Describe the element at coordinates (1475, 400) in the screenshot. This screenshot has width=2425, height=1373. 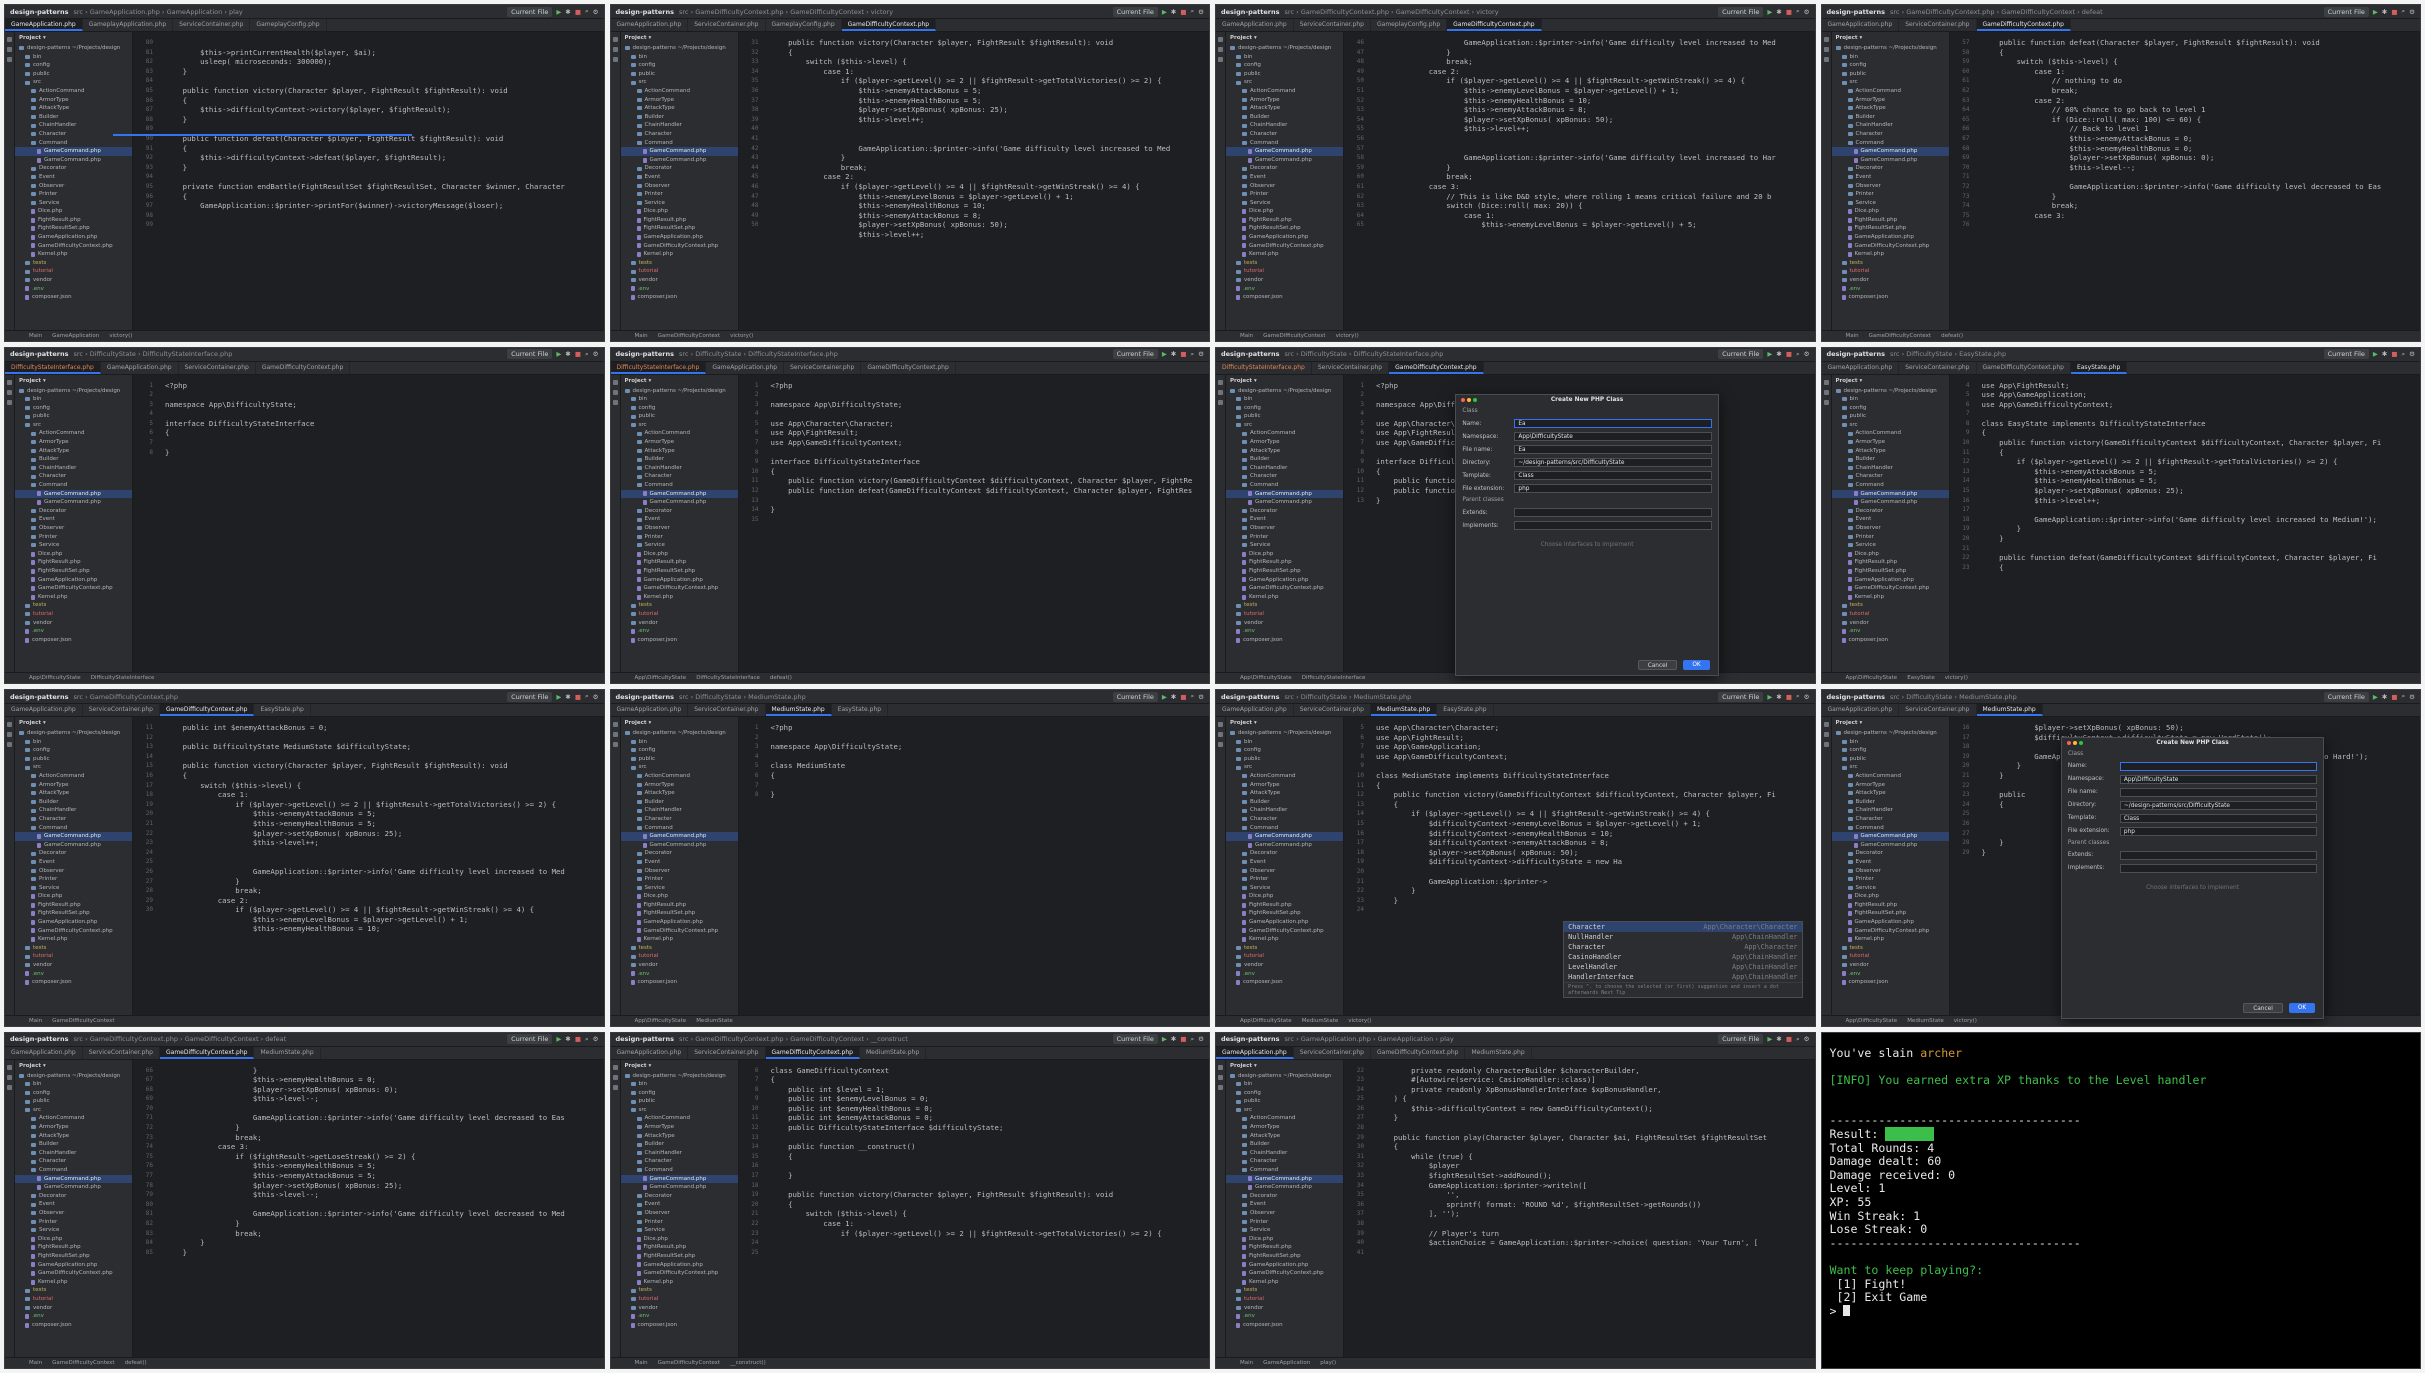
I see `maximize-icon` at that location.